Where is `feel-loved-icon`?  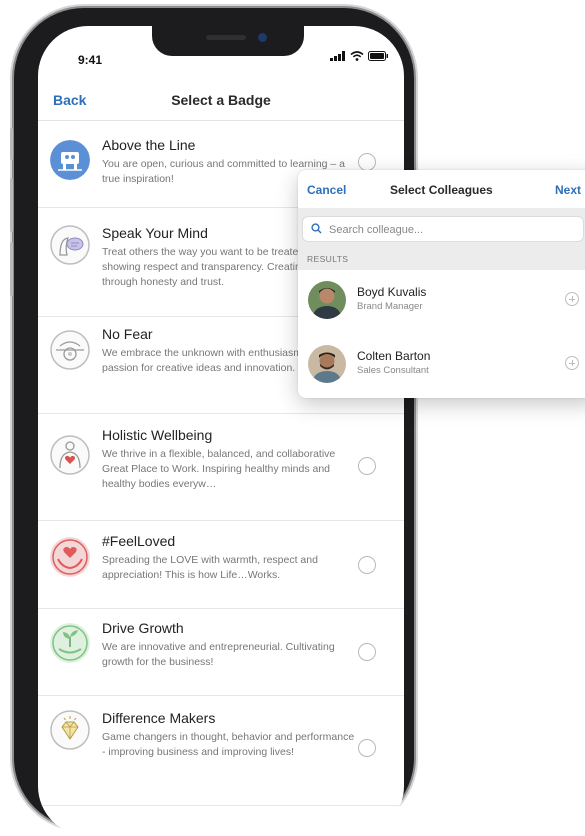 feel-loved-icon is located at coordinates (70, 557).